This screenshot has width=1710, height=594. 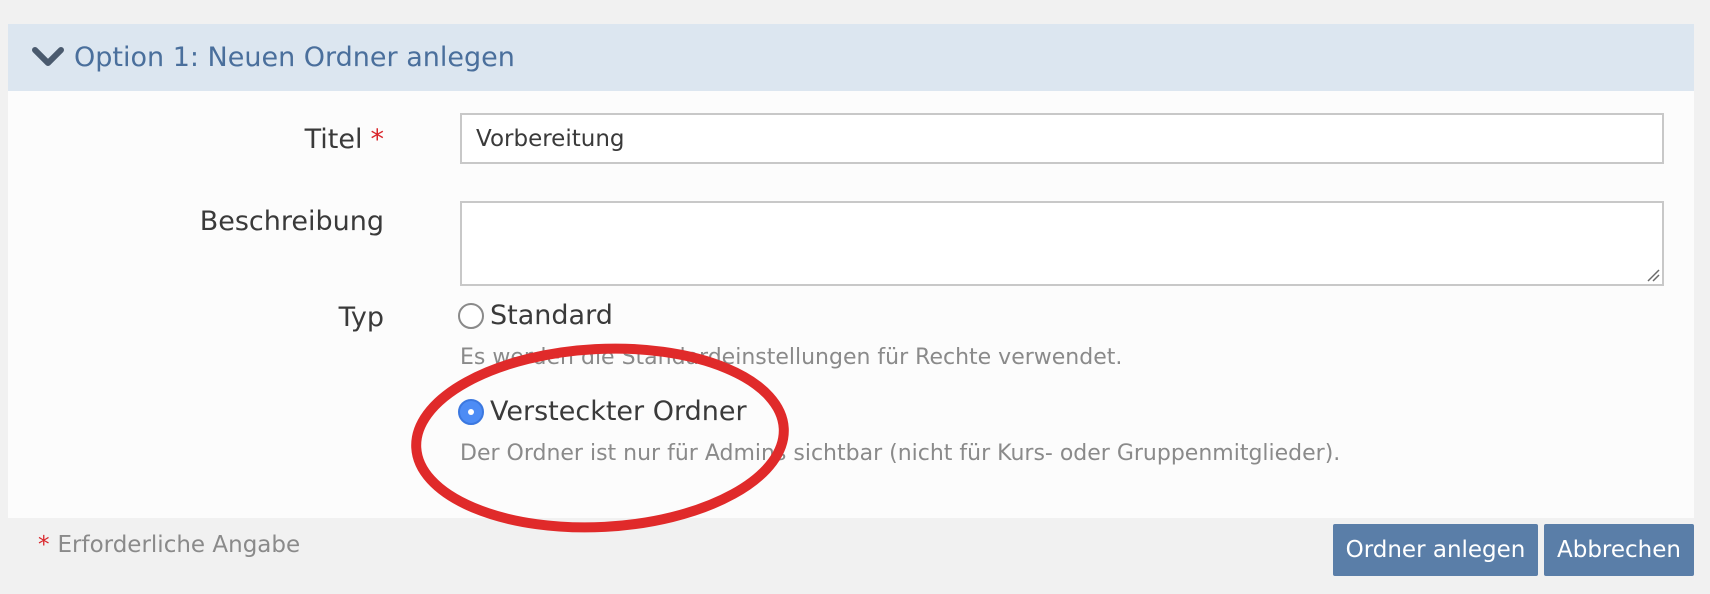 What do you see at coordinates (471, 316) in the screenshot?
I see `radio-standard` at bounding box center [471, 316].